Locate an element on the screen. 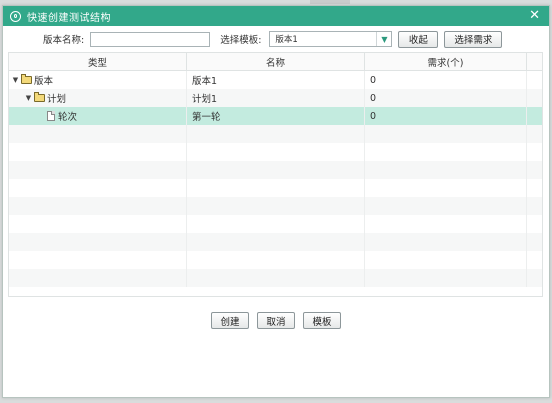  tree-cell-name: 第一轮 is located at coordinates (276, 116).